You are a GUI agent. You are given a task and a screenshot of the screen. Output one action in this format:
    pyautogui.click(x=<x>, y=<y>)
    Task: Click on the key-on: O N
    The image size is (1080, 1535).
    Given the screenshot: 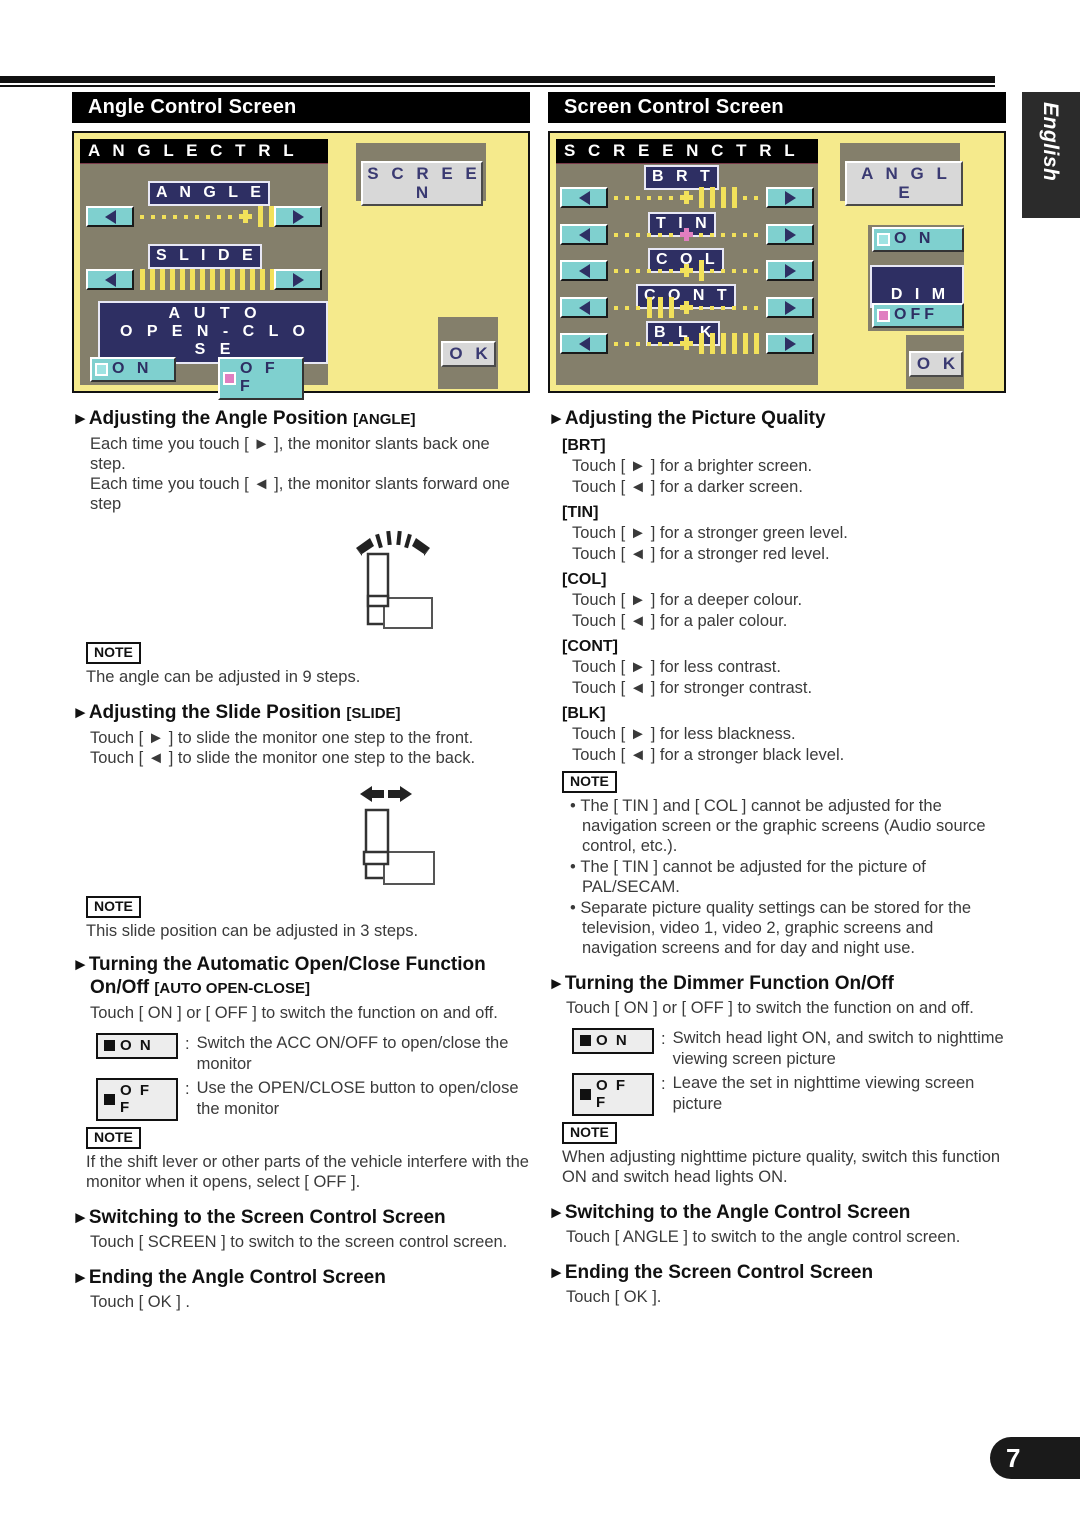 What is the action you would take?
    pyautogui.click(x=613, y=1041)
    